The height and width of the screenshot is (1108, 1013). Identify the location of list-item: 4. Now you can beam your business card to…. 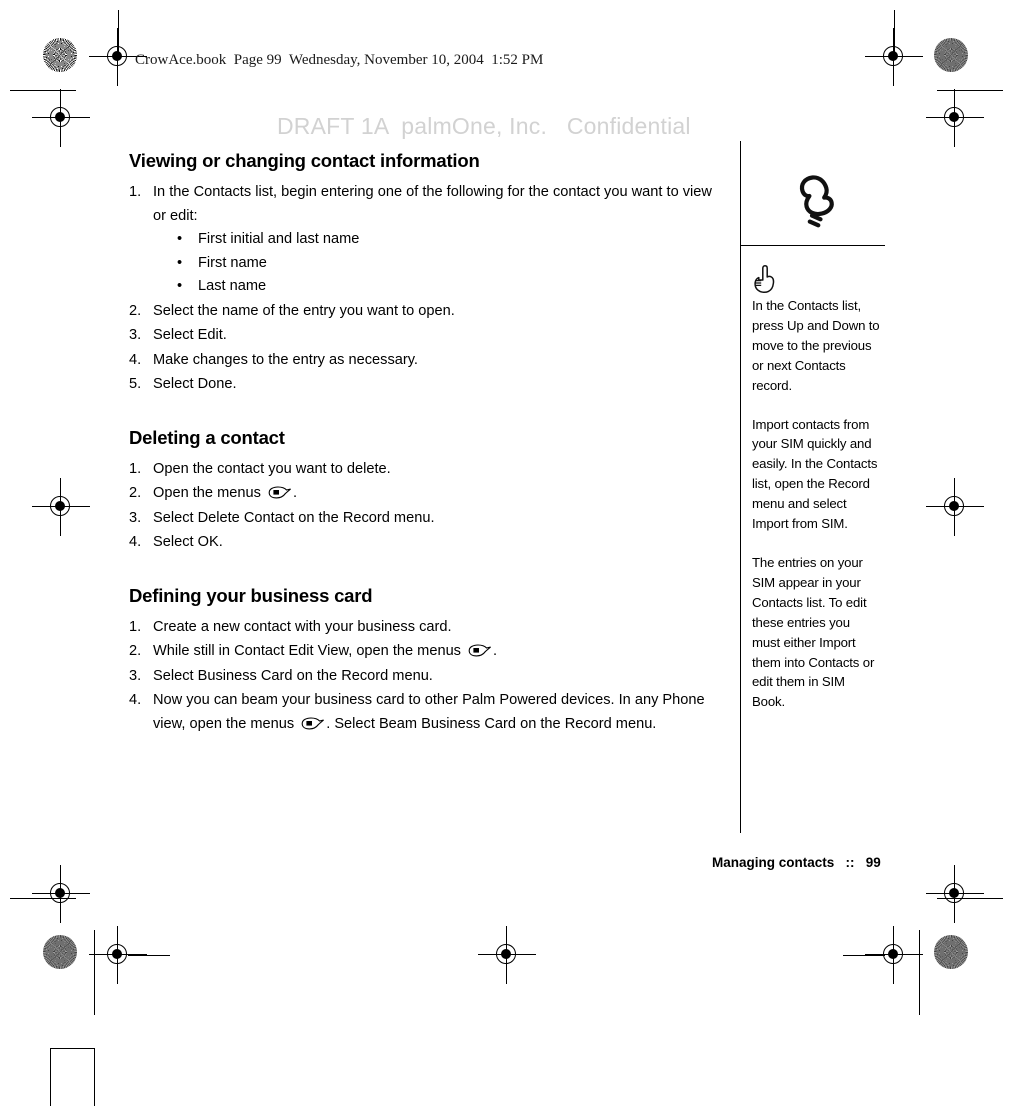
(424, 712).